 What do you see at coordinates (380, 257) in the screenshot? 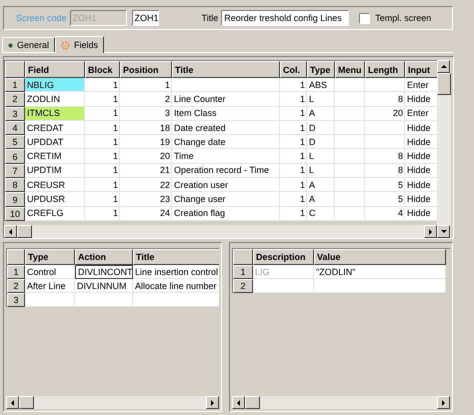
I see `column-header: Value` at bounding box center [380, 257].